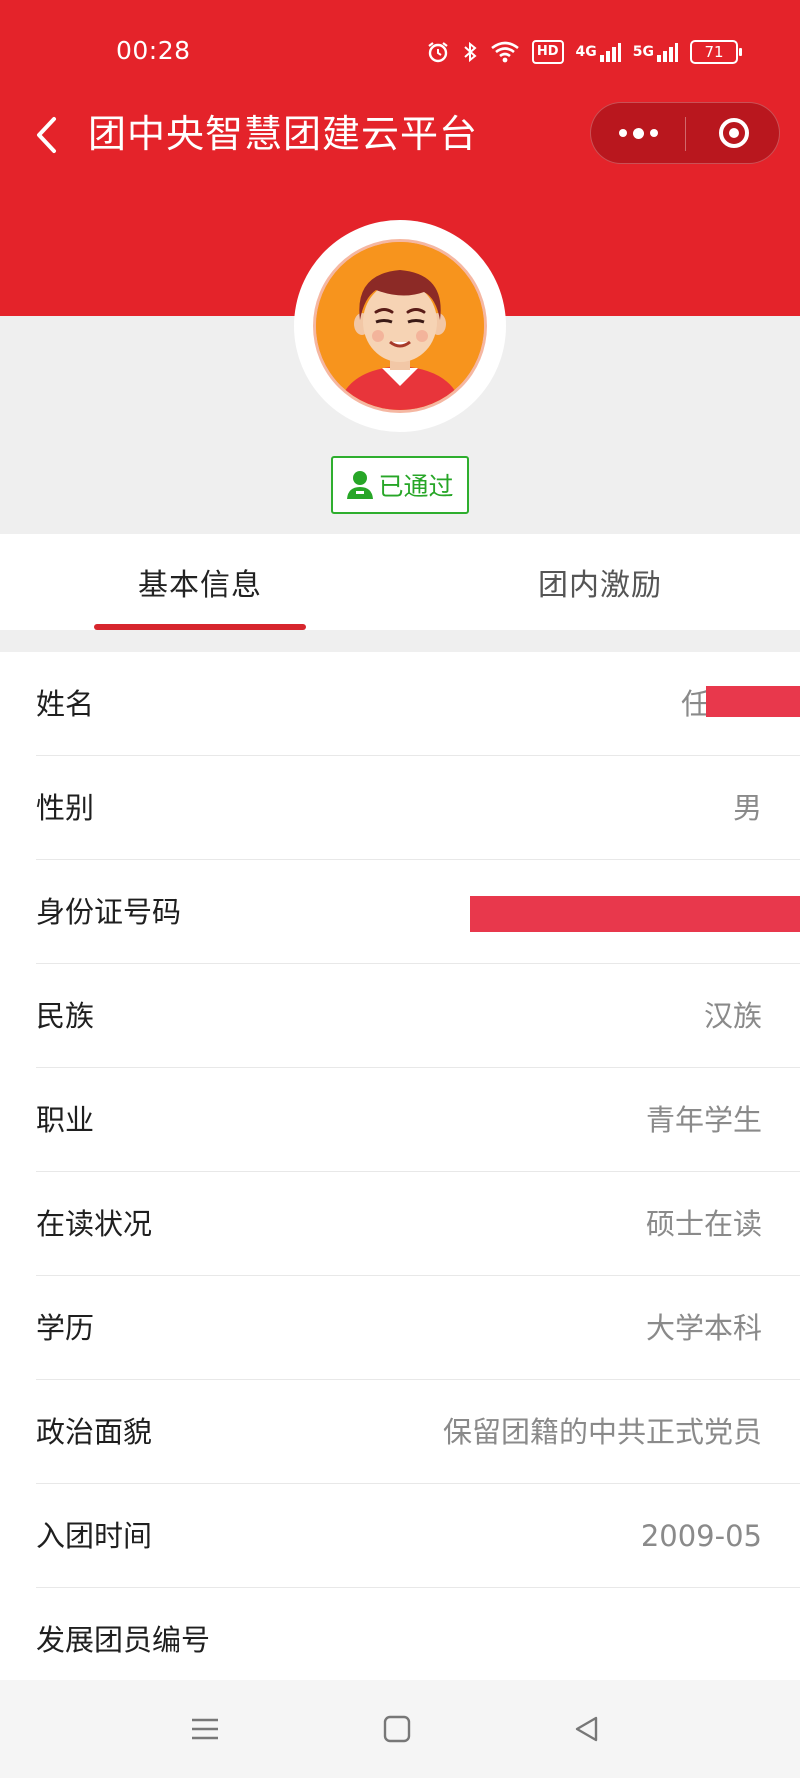 This screenshot has width=800, height=1778. I want to click on avatar, so click(400, 326).